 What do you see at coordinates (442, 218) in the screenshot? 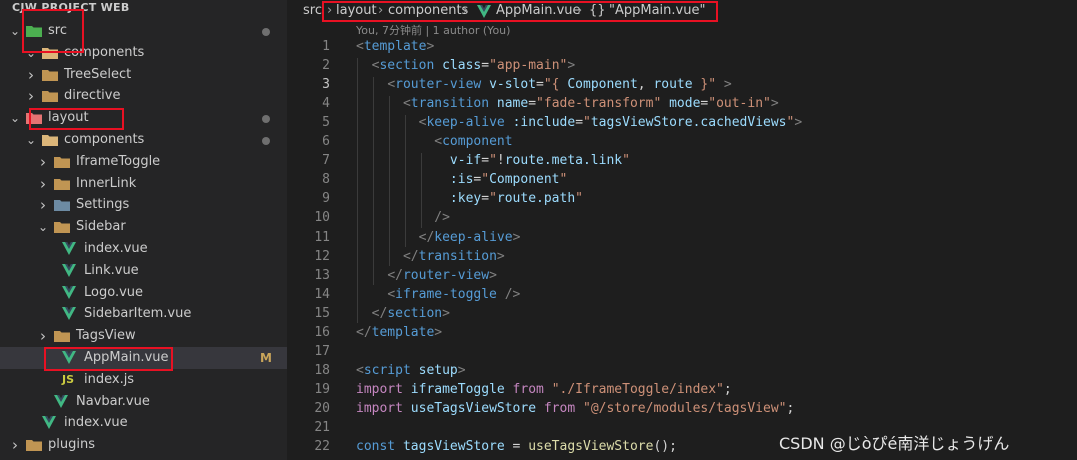
I see `code-text: />` at bounding box center [442, 218].